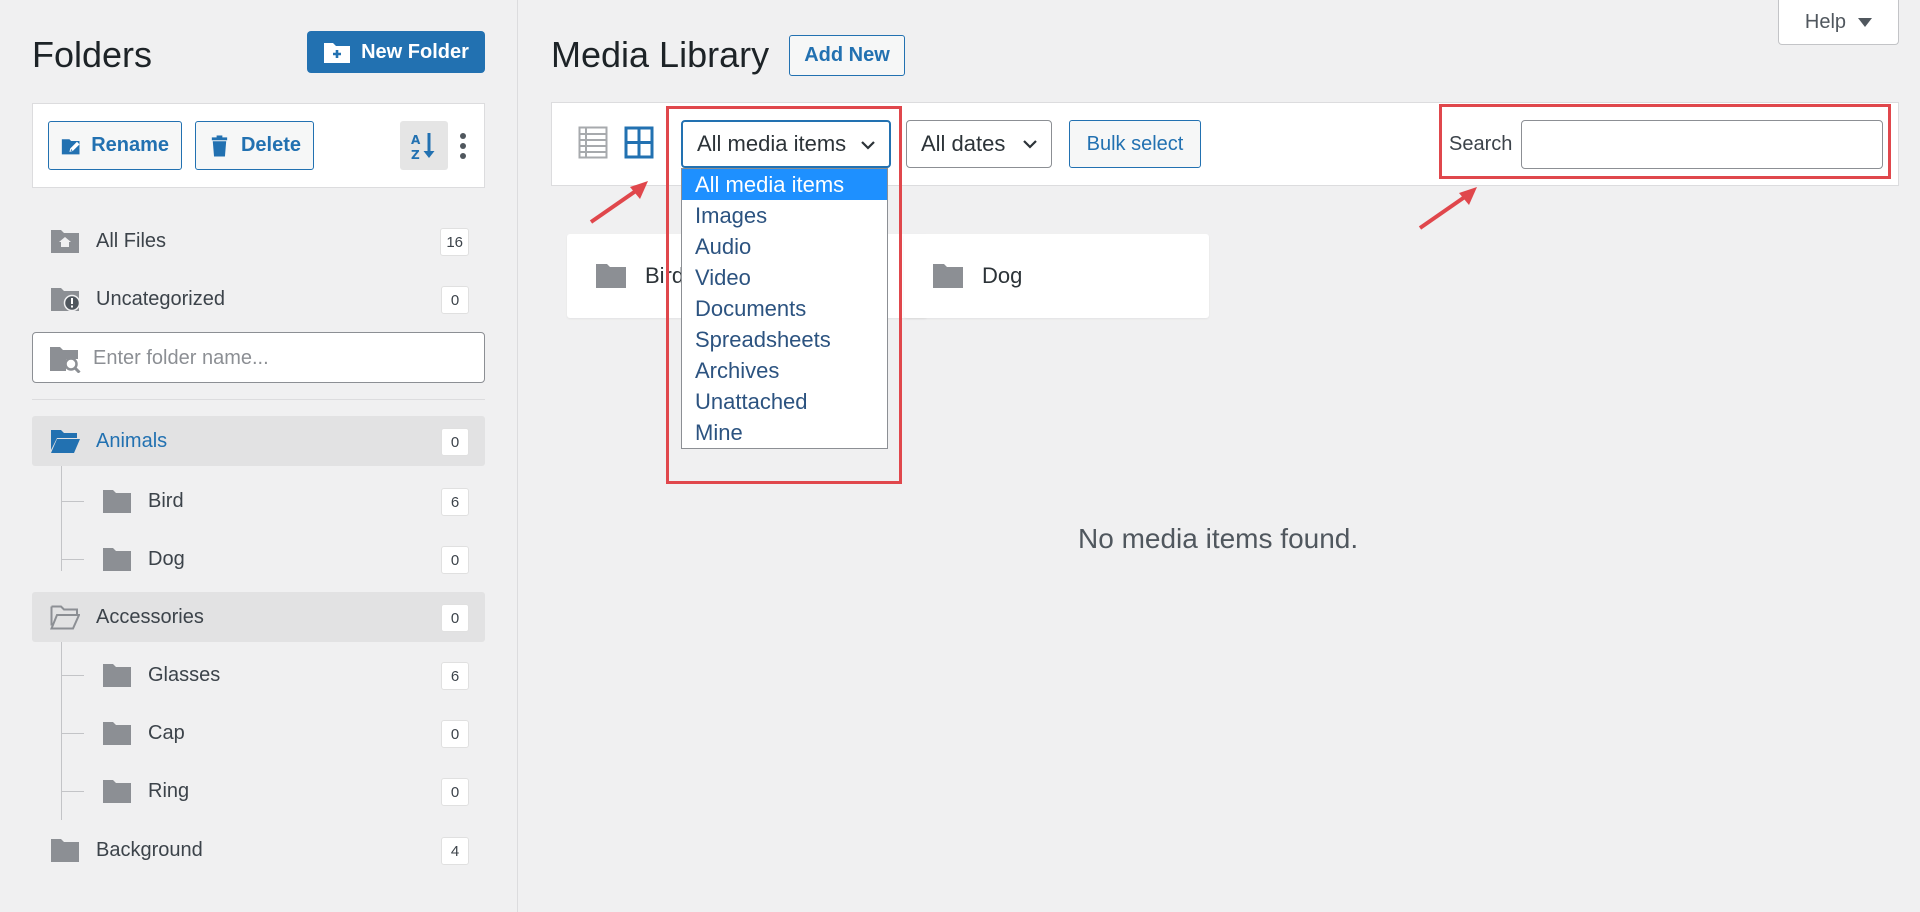 Image resolution: width=1920 pixels, height=912 pixels. I want to click on help-label: Help, so click(1825, 22).